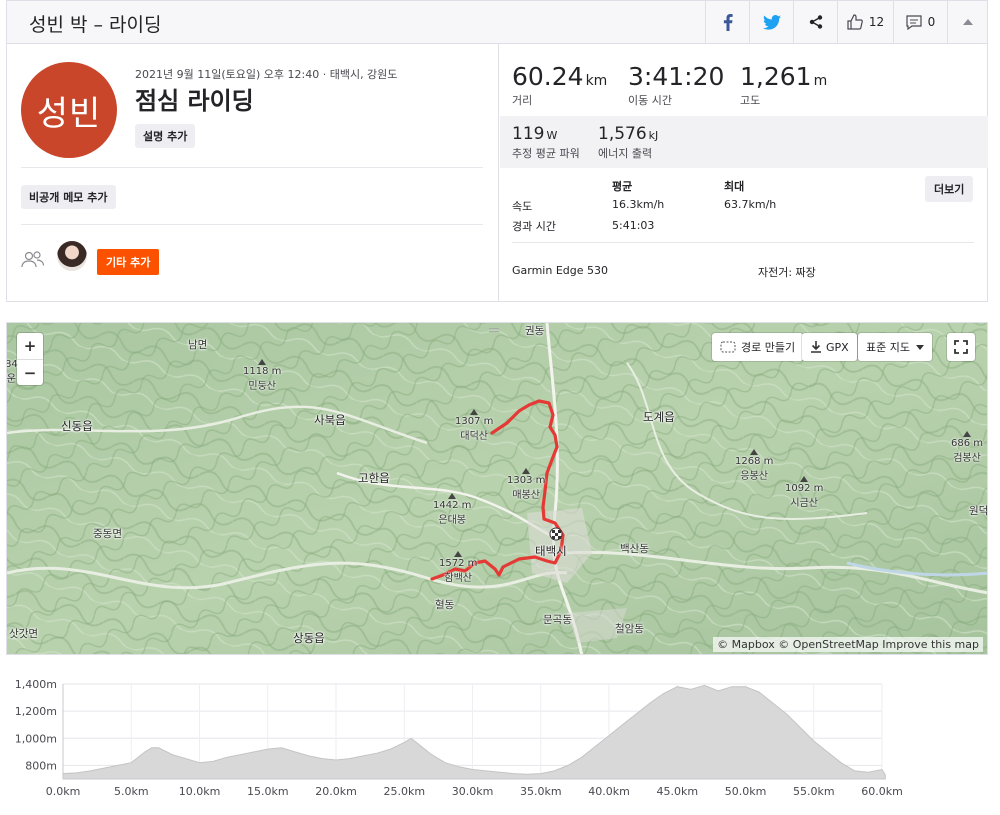 This screenshot has height=815, width=1000. What do you see at coordinates (746, 791) in the screenshot?
I see `x-tick-label: 50.0km` at bounding box center [746, 791].